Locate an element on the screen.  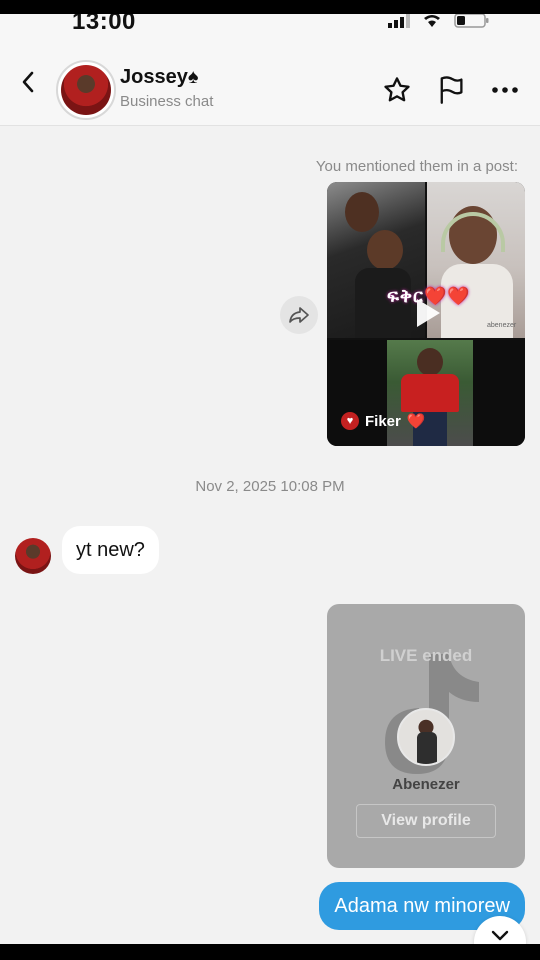
flag-icon is located at coordinates (451, 90).